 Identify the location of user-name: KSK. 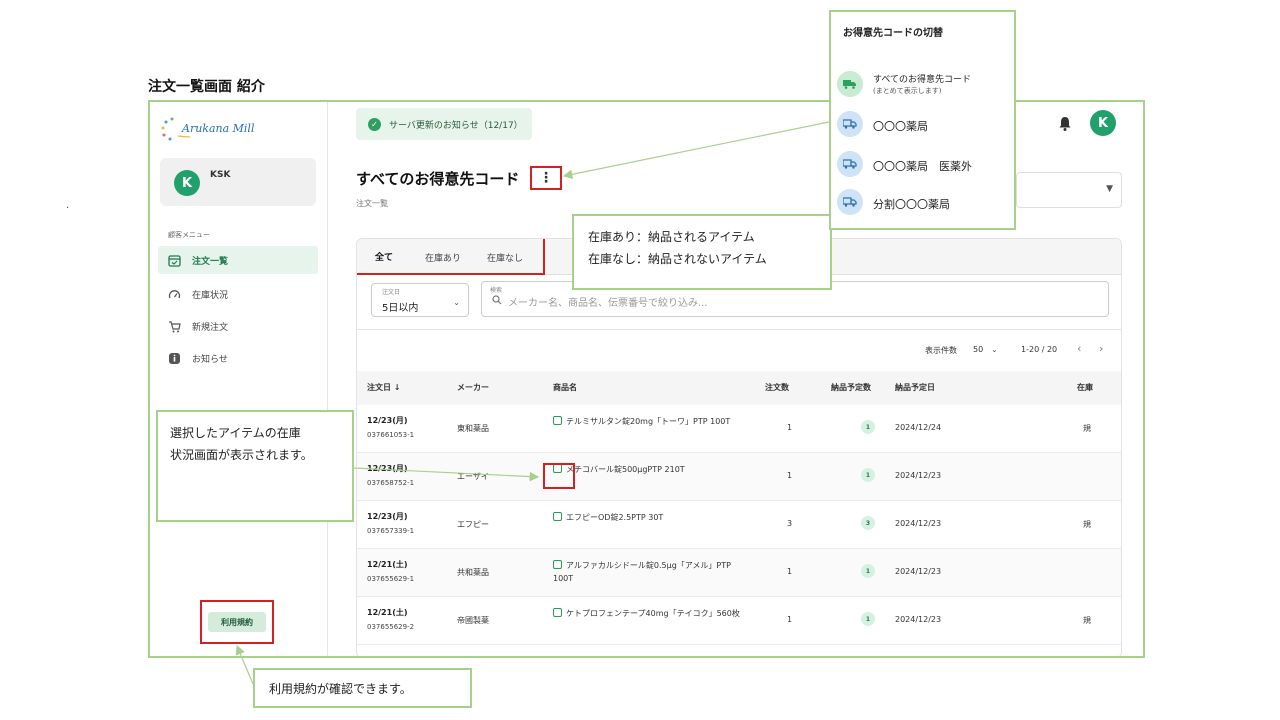
(220, 175).